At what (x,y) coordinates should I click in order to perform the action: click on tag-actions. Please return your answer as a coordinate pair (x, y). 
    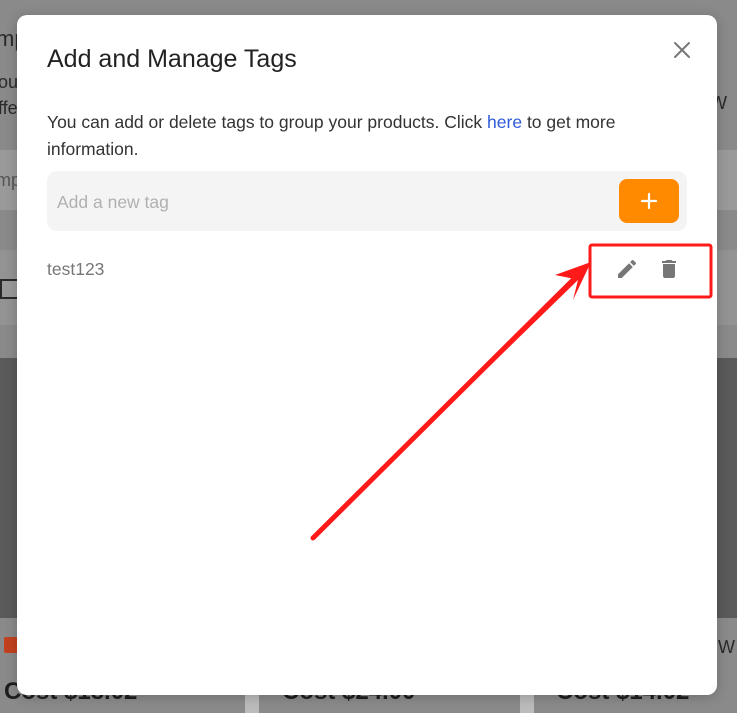
    Looking at the image, I should click on (648, 270).